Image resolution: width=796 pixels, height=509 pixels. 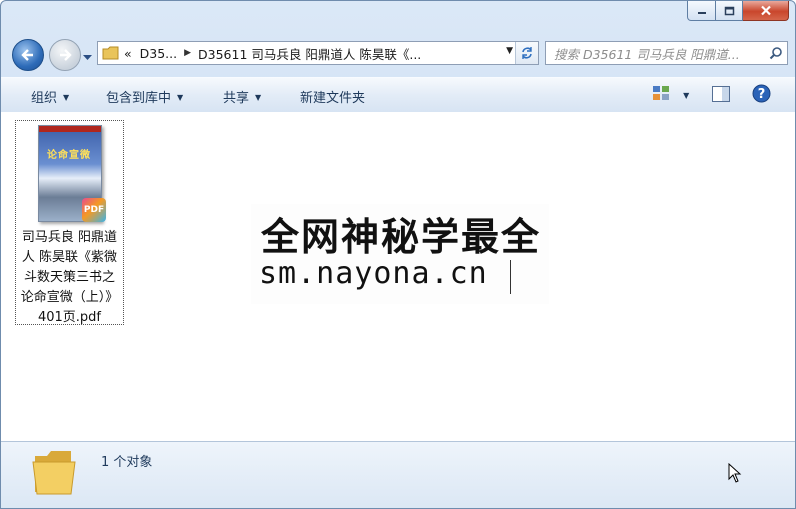 I want to click on forward-arrow-icon, so click(x=66, y=55).